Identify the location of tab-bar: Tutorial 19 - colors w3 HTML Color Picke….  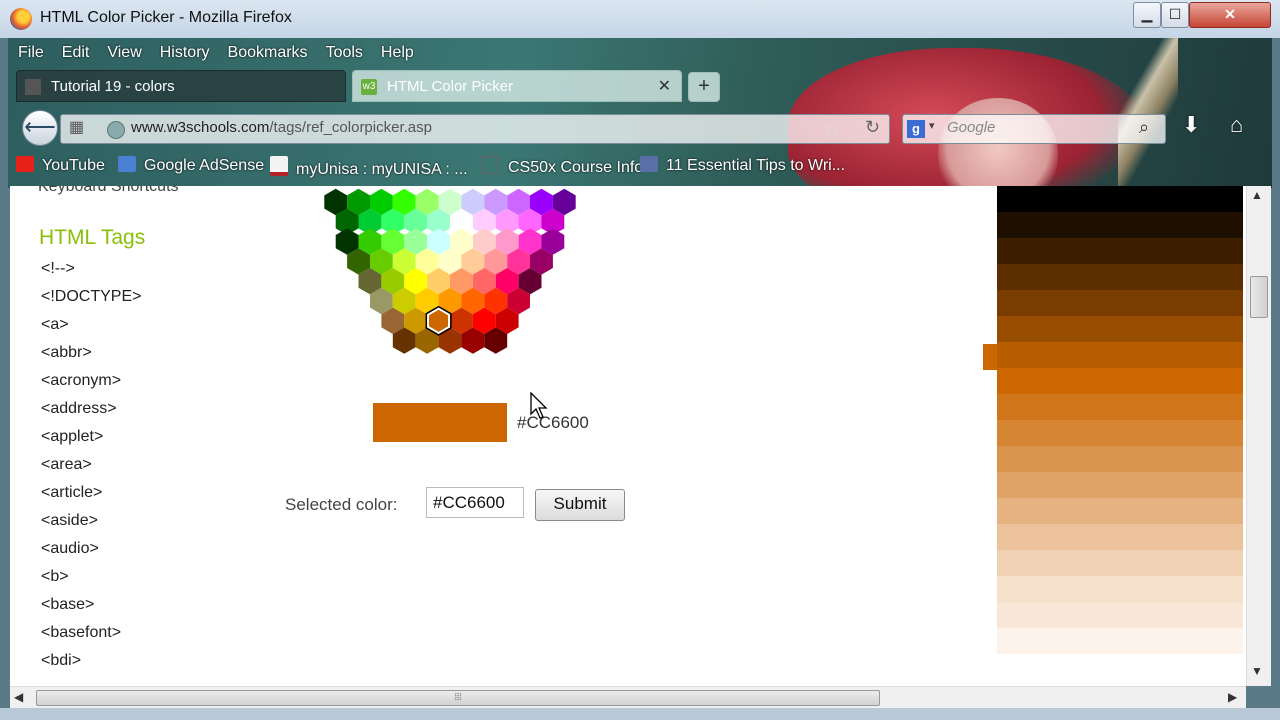
(368, 87).